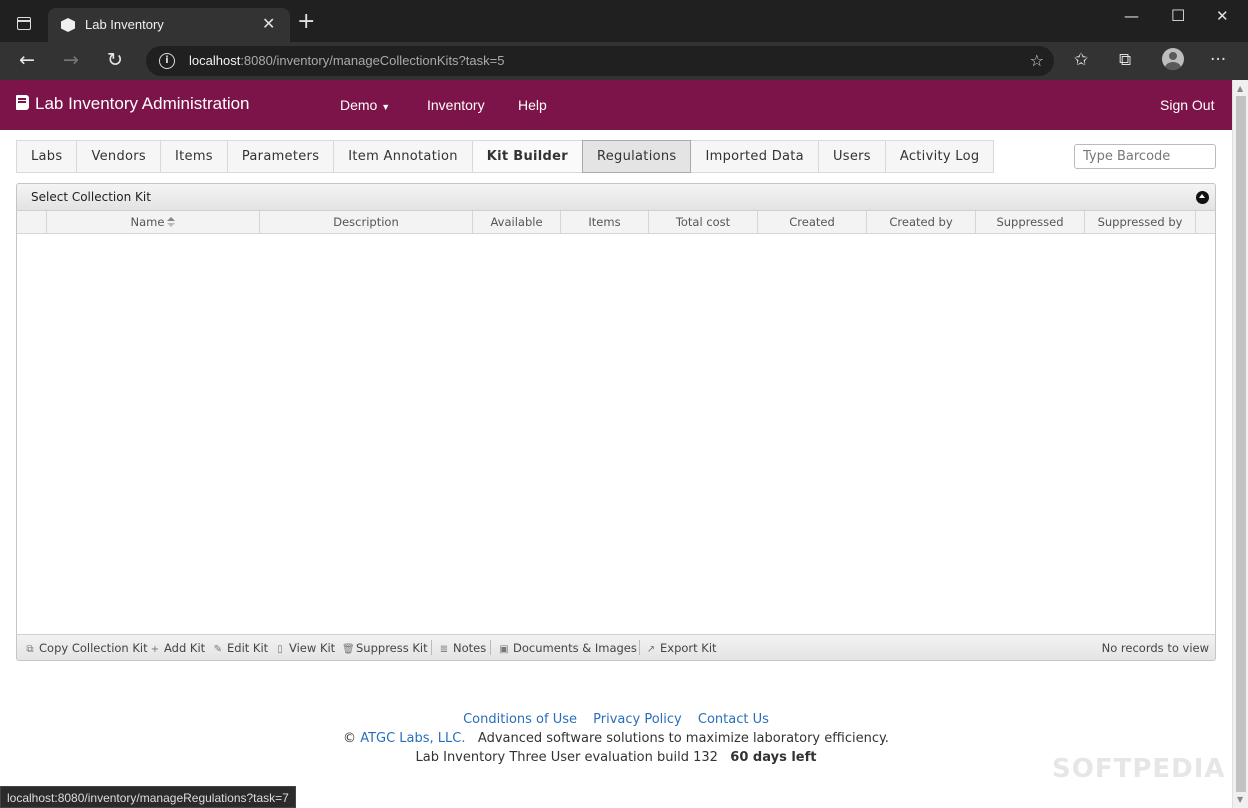 The height and width of the screenshot is (808, 1248). Describe the element at coordinates (703, 222) in the screenshot. I see `col-total-cost: Total cost` at that location.